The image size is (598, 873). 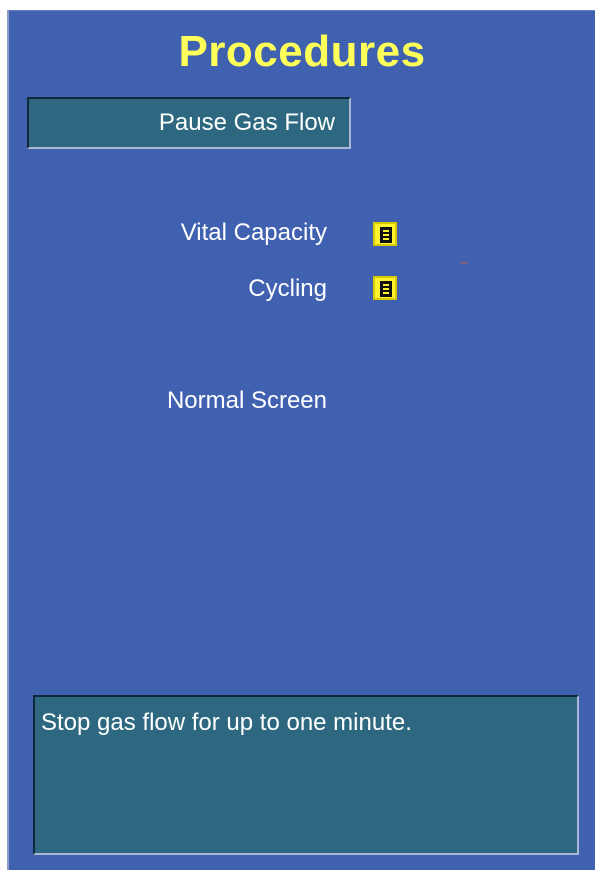 What do you see at coordinates (189, 123) in the screenshot?
I see `pause-gas-flow-button: Pause Gas Flow` at bounding box center [189, 123].